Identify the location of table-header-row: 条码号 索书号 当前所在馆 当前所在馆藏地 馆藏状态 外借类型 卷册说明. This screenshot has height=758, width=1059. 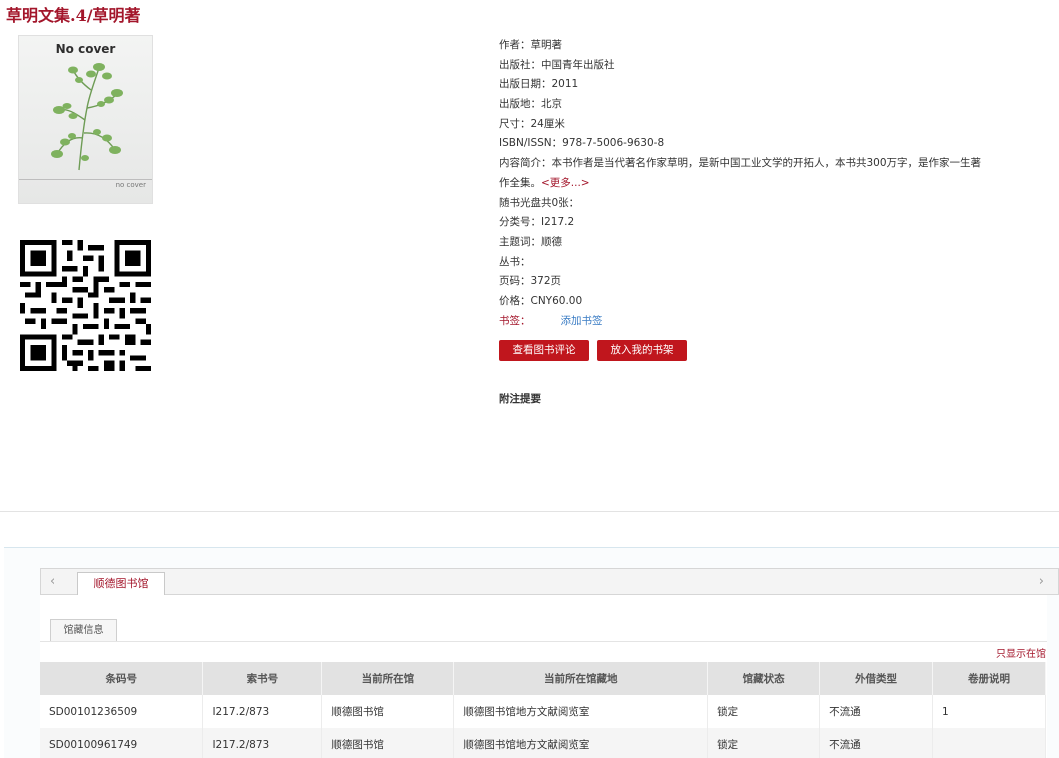
(543, 678).